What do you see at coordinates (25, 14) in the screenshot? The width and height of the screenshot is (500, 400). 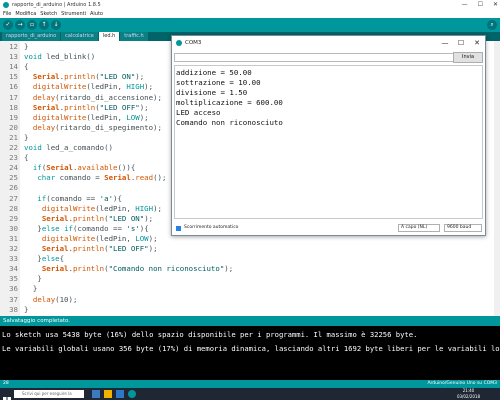 I see `menu-edit: Modifica` at bounding box center [25, 14].